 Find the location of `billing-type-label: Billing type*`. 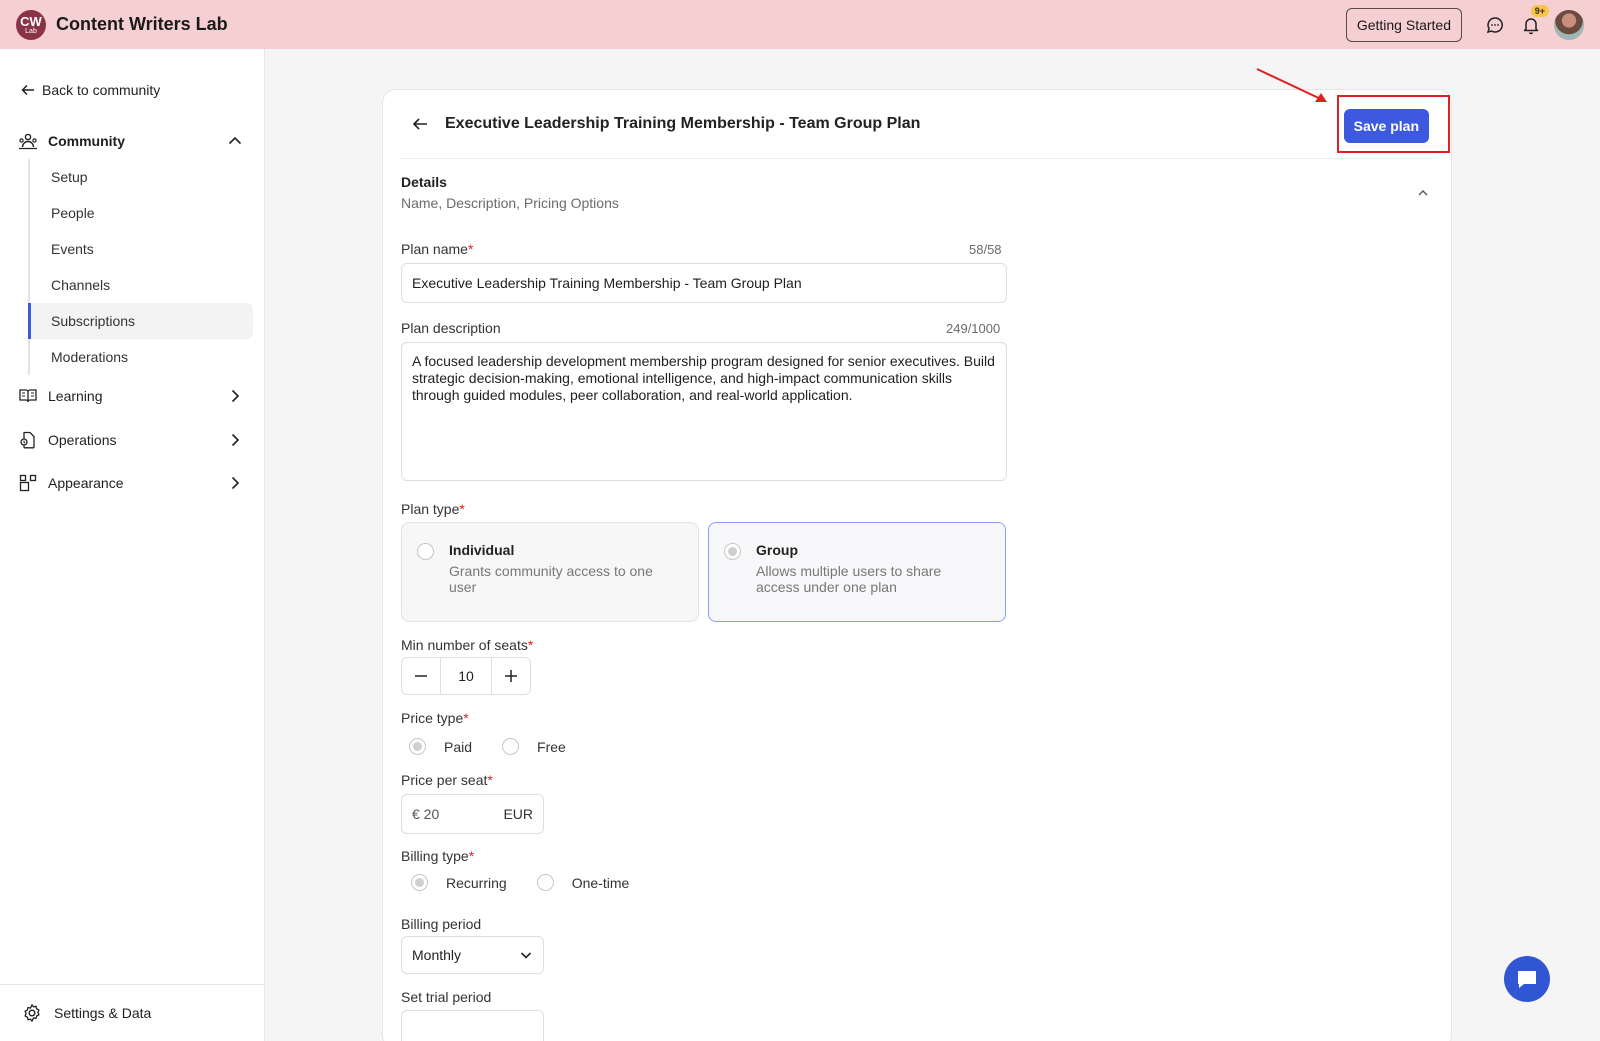

billing-type-label: Billing type* is located at coordinates (438, 856).